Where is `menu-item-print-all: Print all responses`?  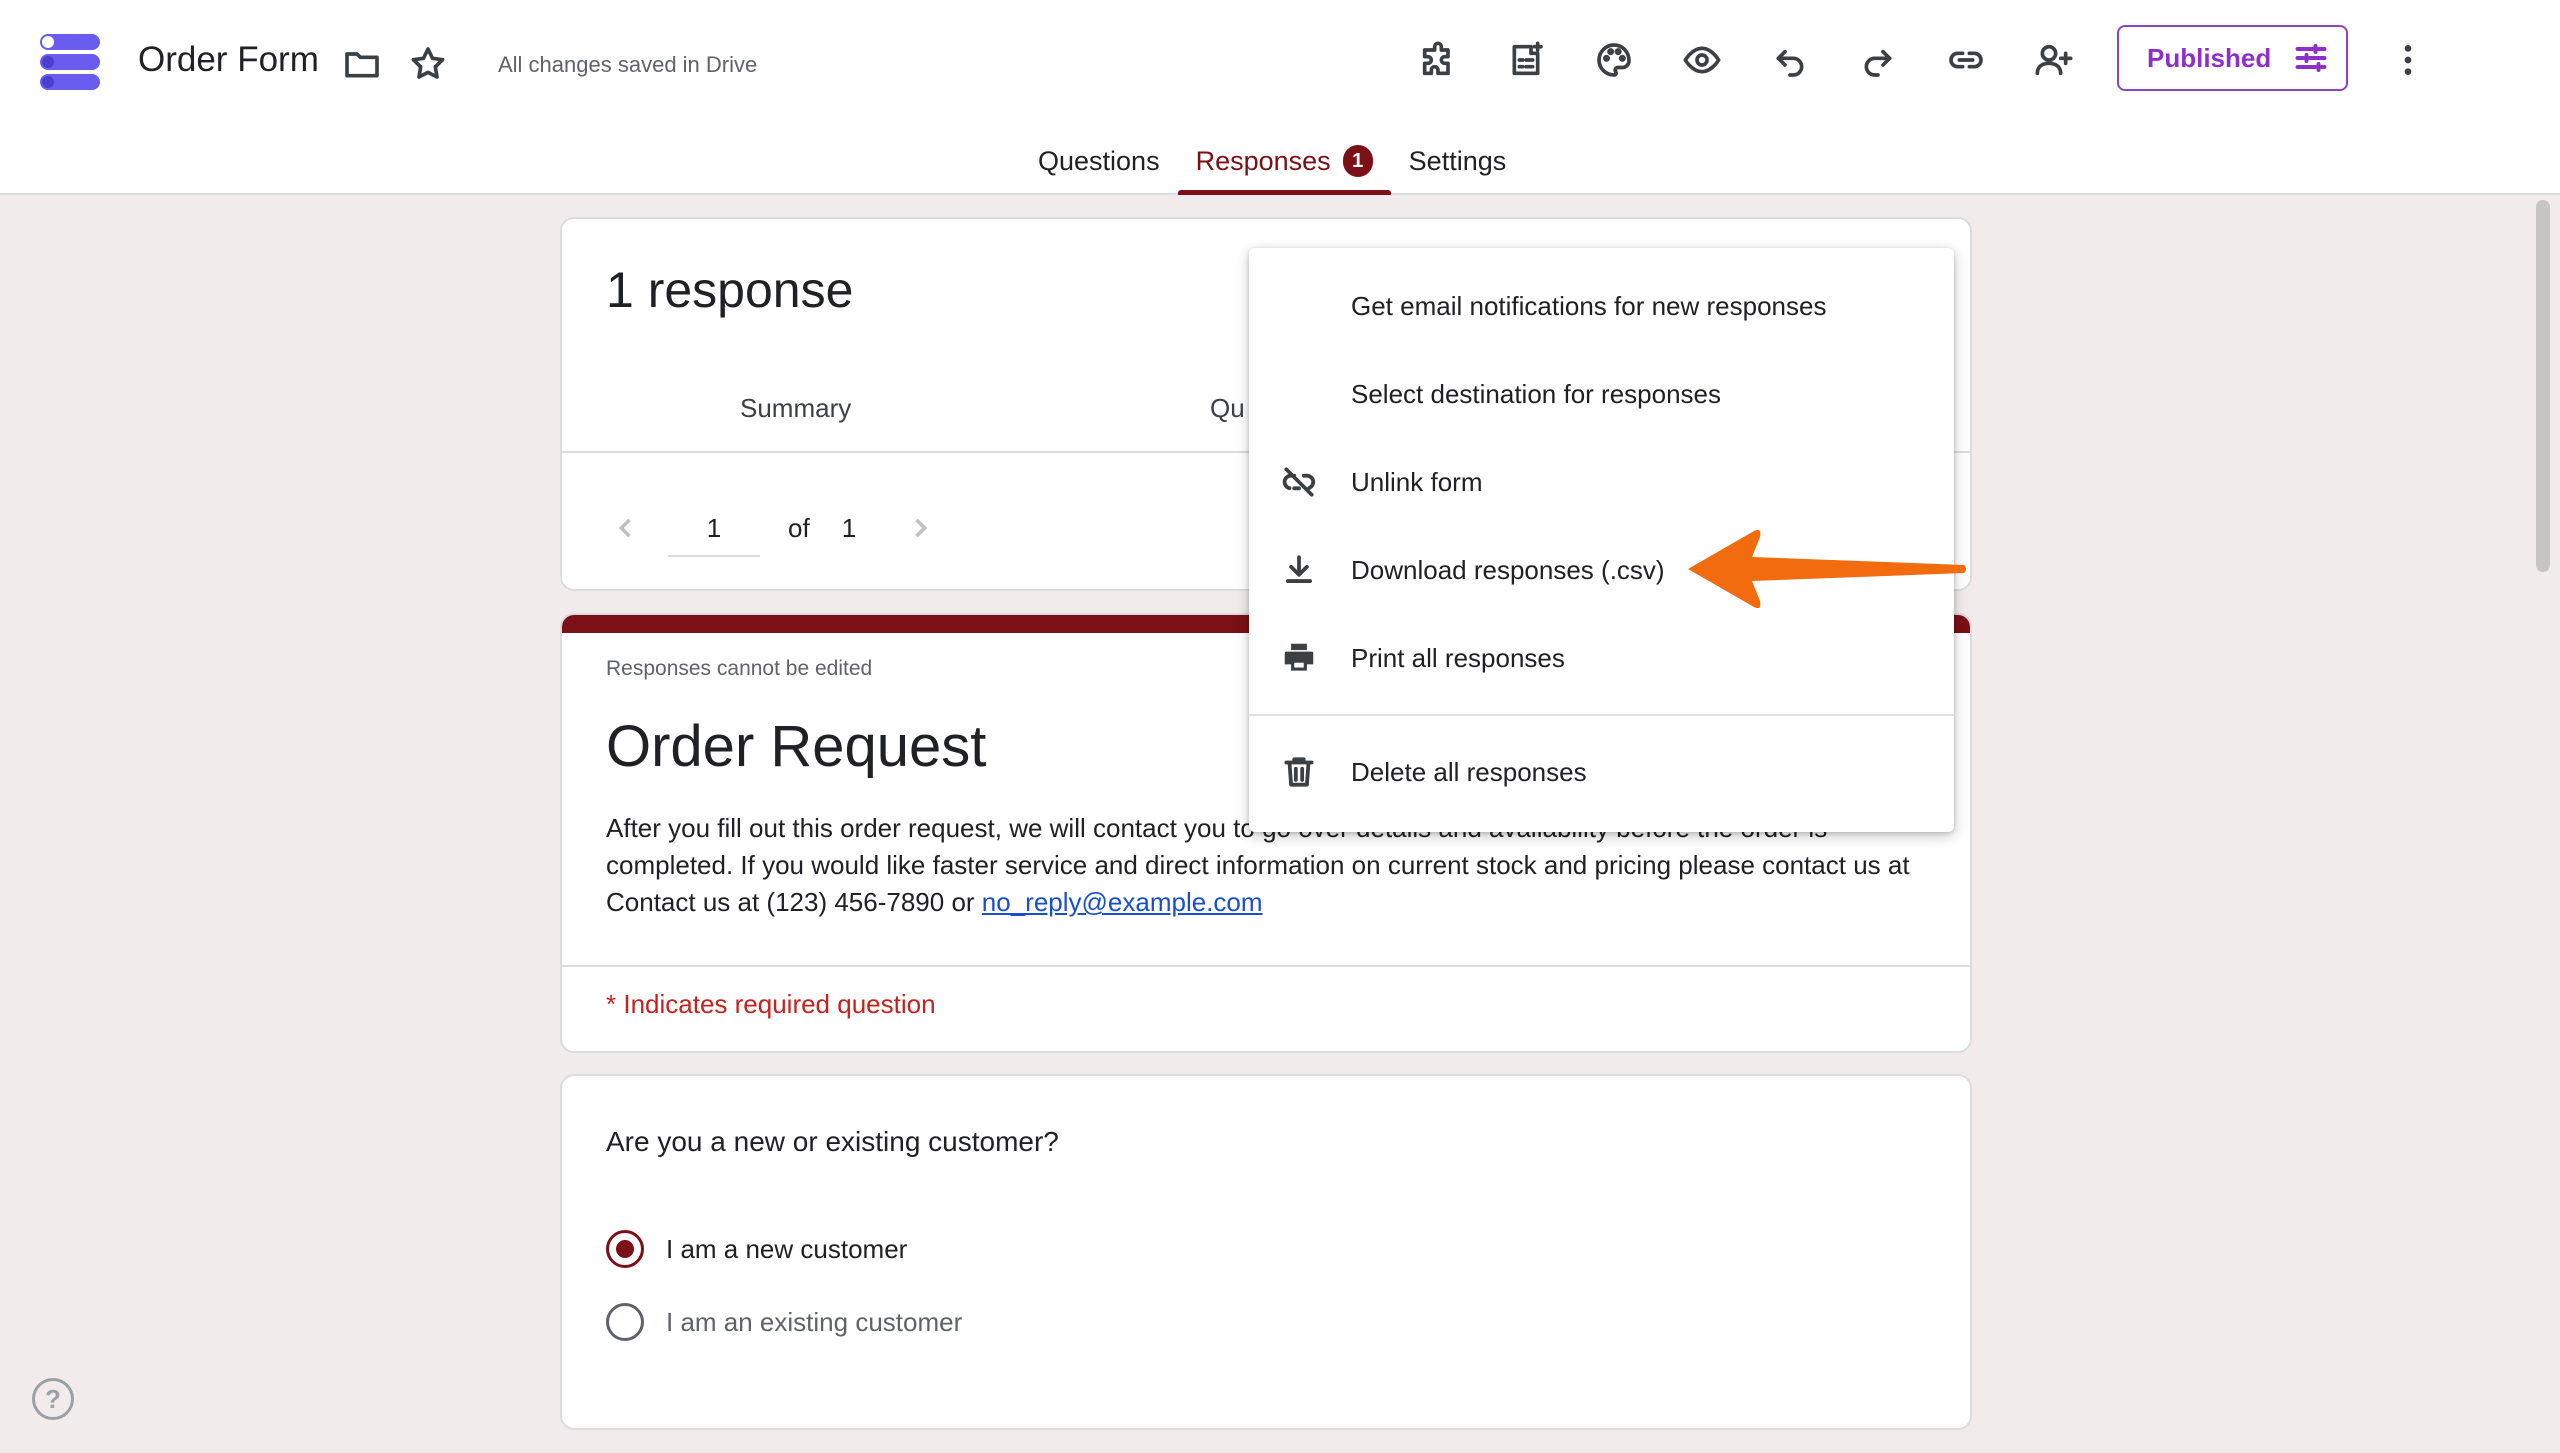
menu-item-print-all: Print all responses is located at coordinates (1601, 658).